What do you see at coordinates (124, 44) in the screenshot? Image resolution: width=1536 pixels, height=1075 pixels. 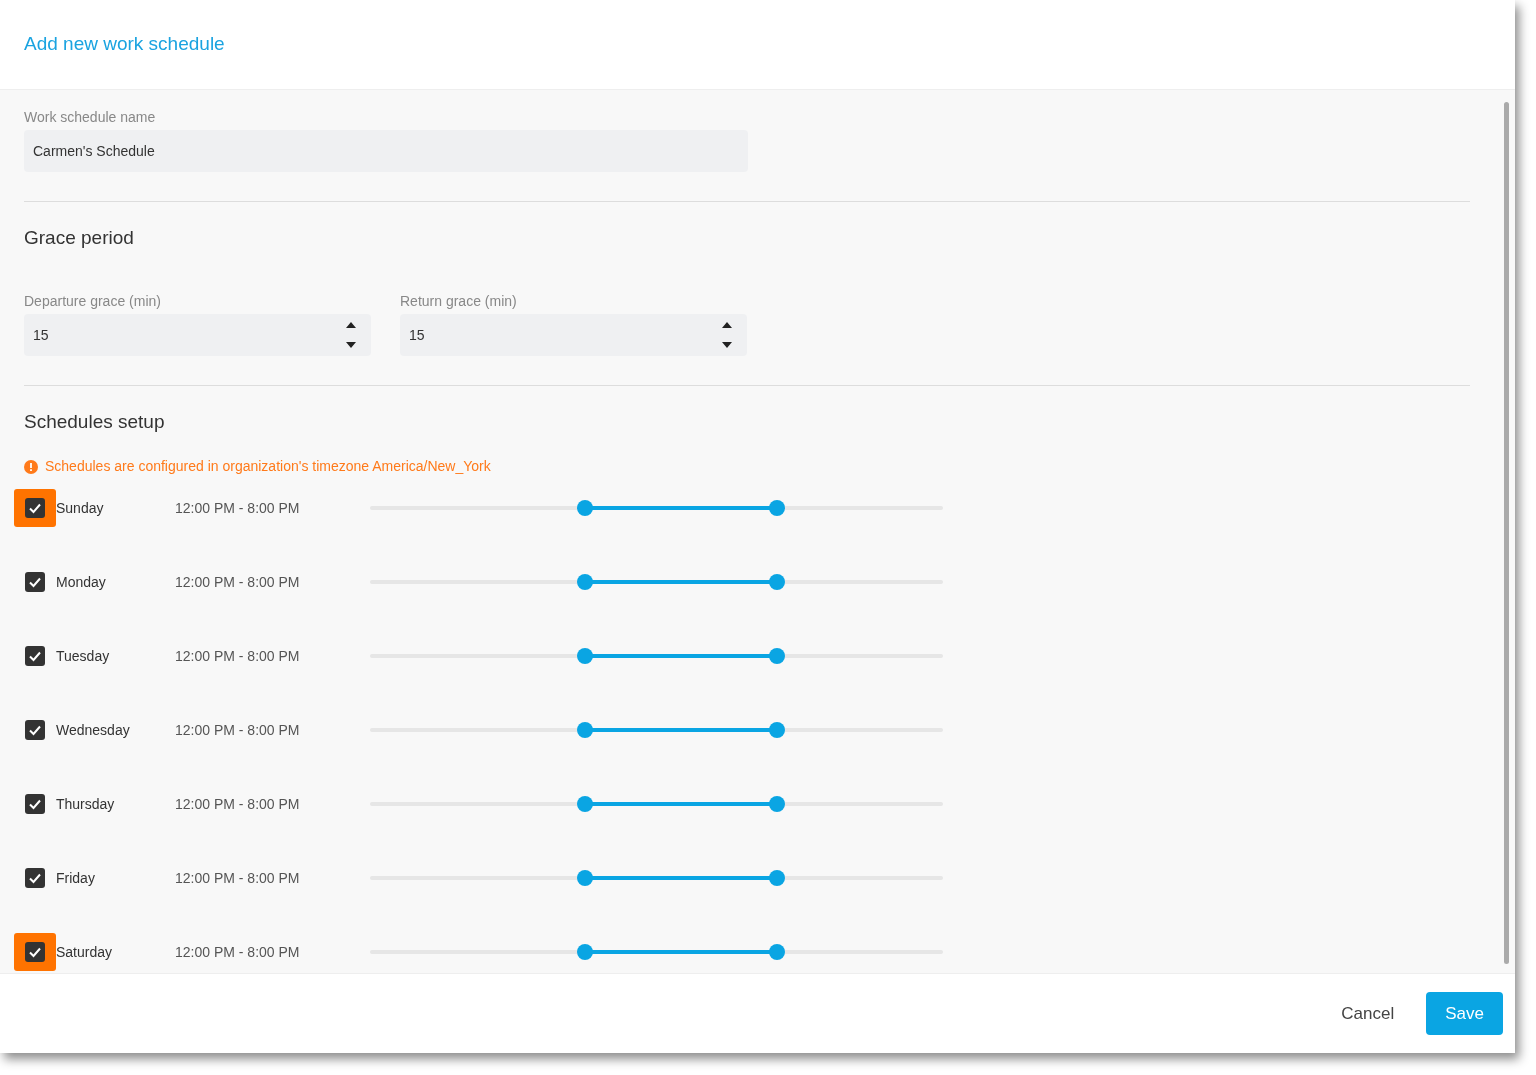 I see `dialog-title: Add new work schedule` at bounding box center [124, 44].